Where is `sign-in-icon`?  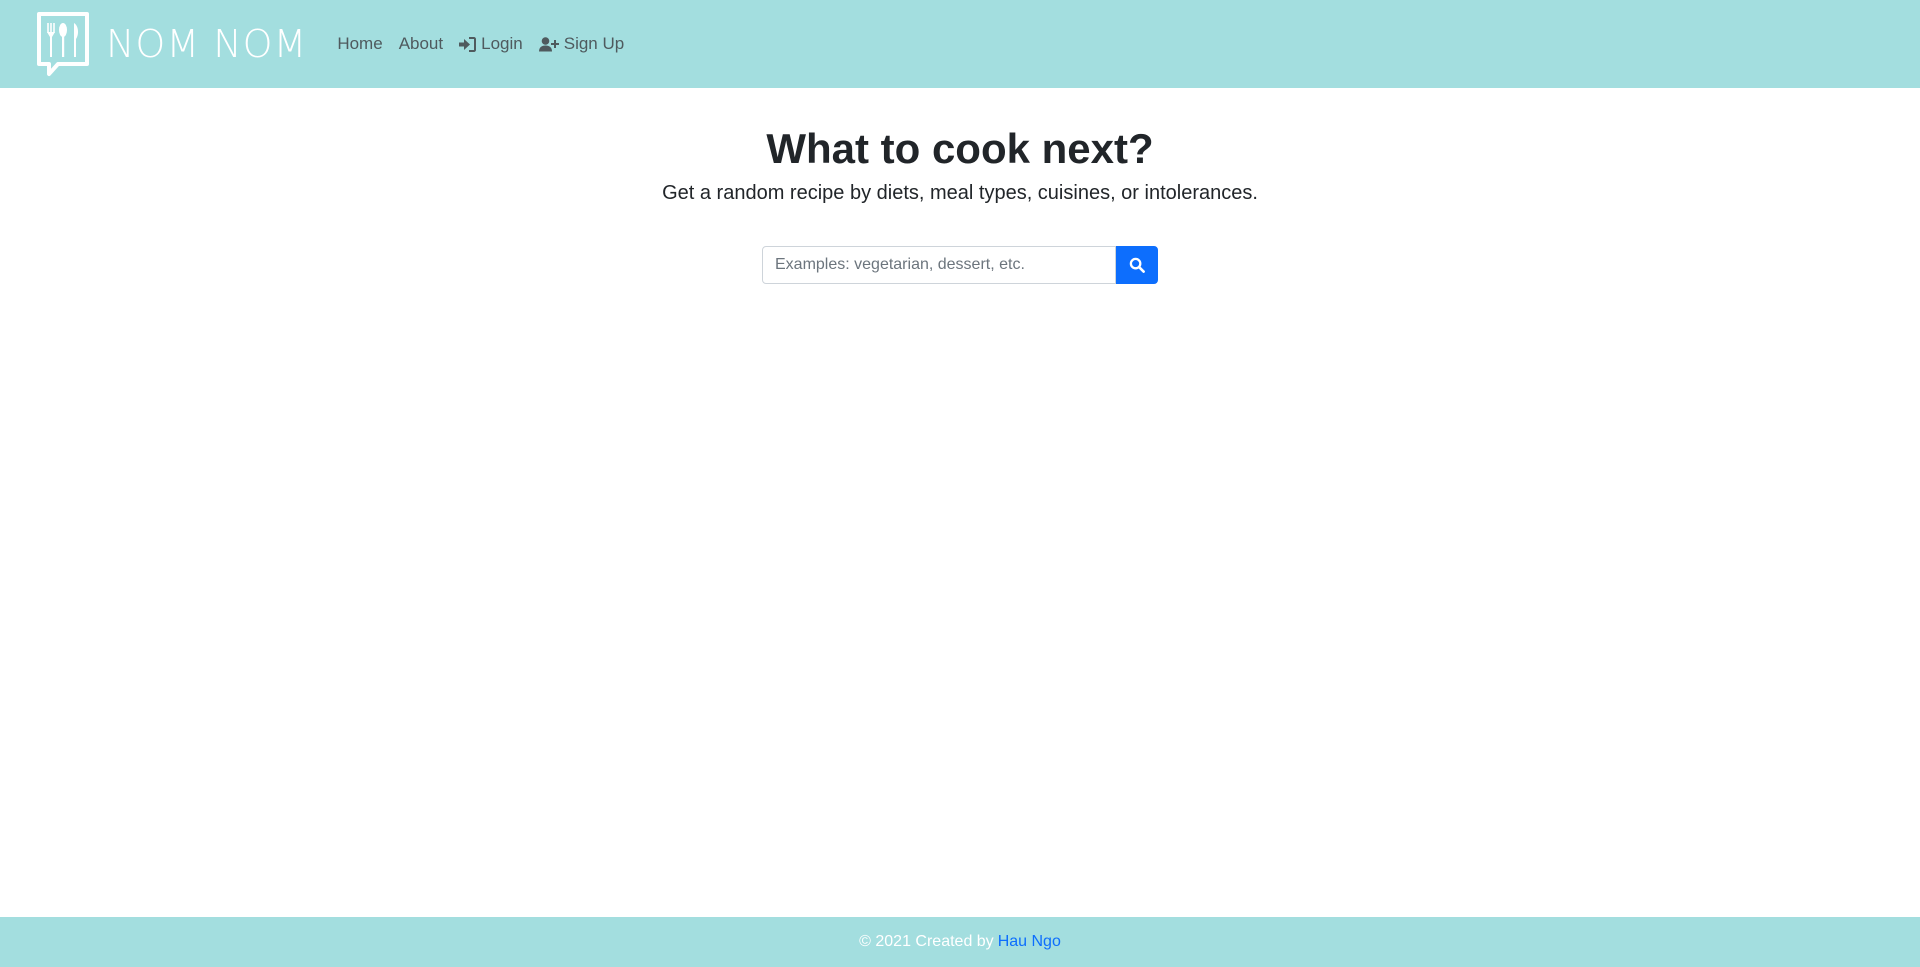
sign-in-icon is located at coordinates (468, 44).